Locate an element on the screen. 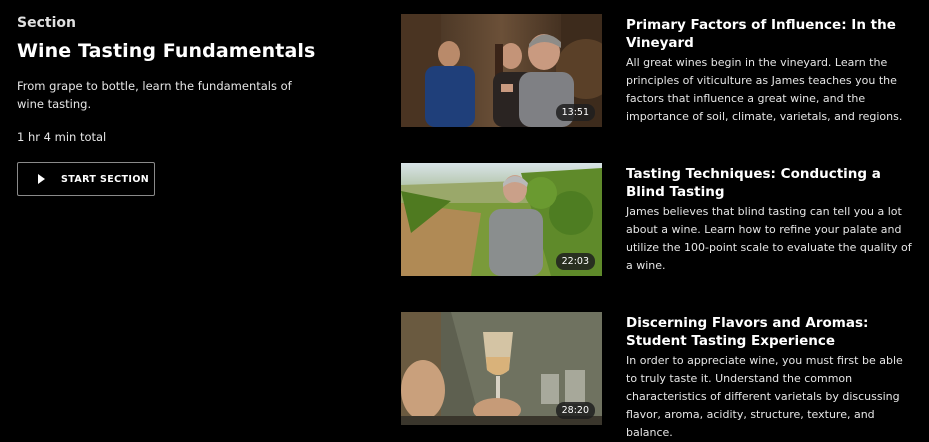 The image size is (929, 442). lesson-thumbnail: 28:20 is located at coordinates (501, 368).